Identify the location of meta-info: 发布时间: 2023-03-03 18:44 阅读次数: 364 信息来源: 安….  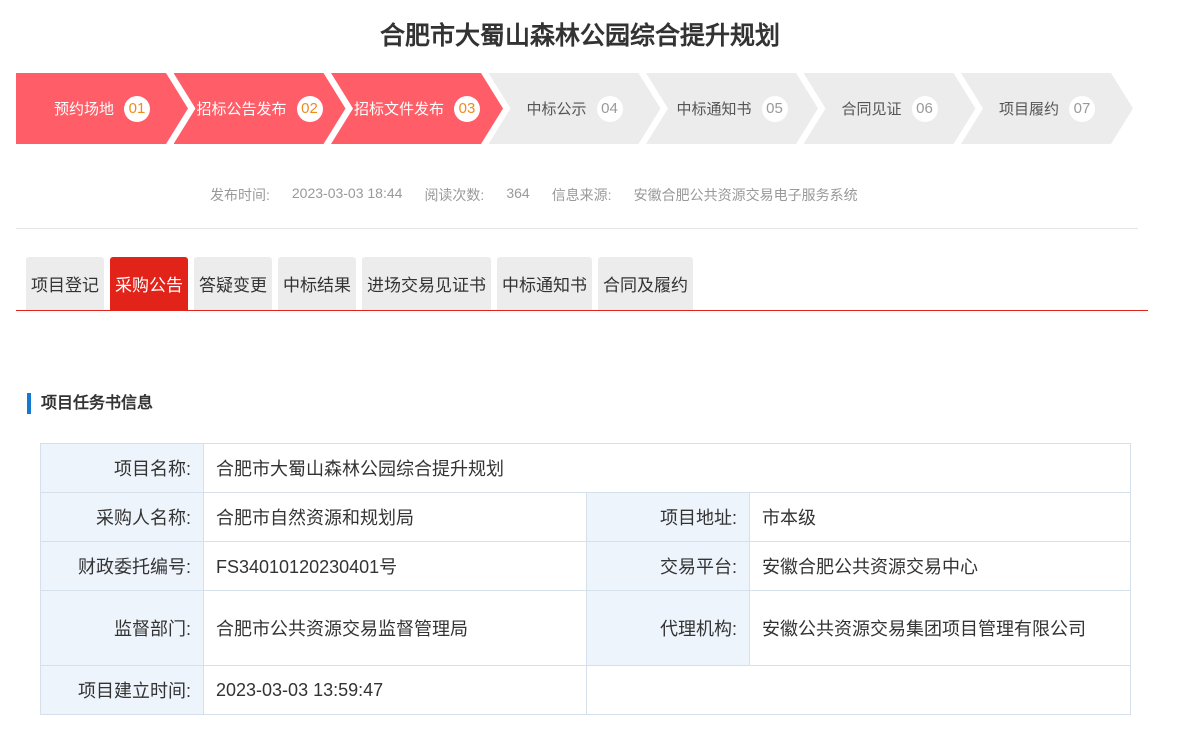
(545, 195).